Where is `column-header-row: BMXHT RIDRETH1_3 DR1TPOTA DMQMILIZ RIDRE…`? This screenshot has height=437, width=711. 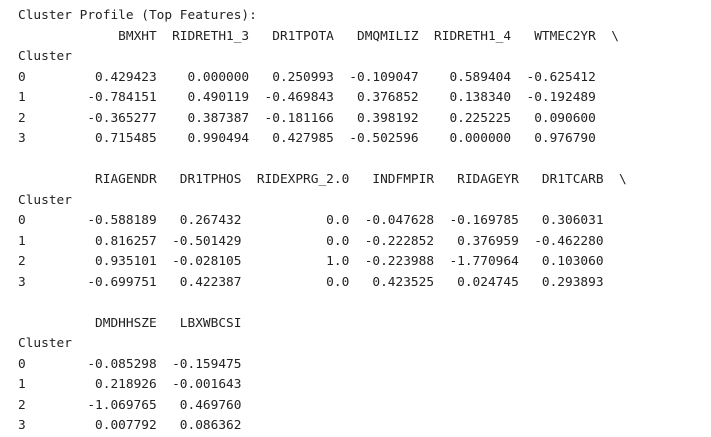 column-header-row: BMXHT RIDRETH1_3 DR1TPOTA DMQMILIZ RIDRE… is located at coordinates (318, 36).